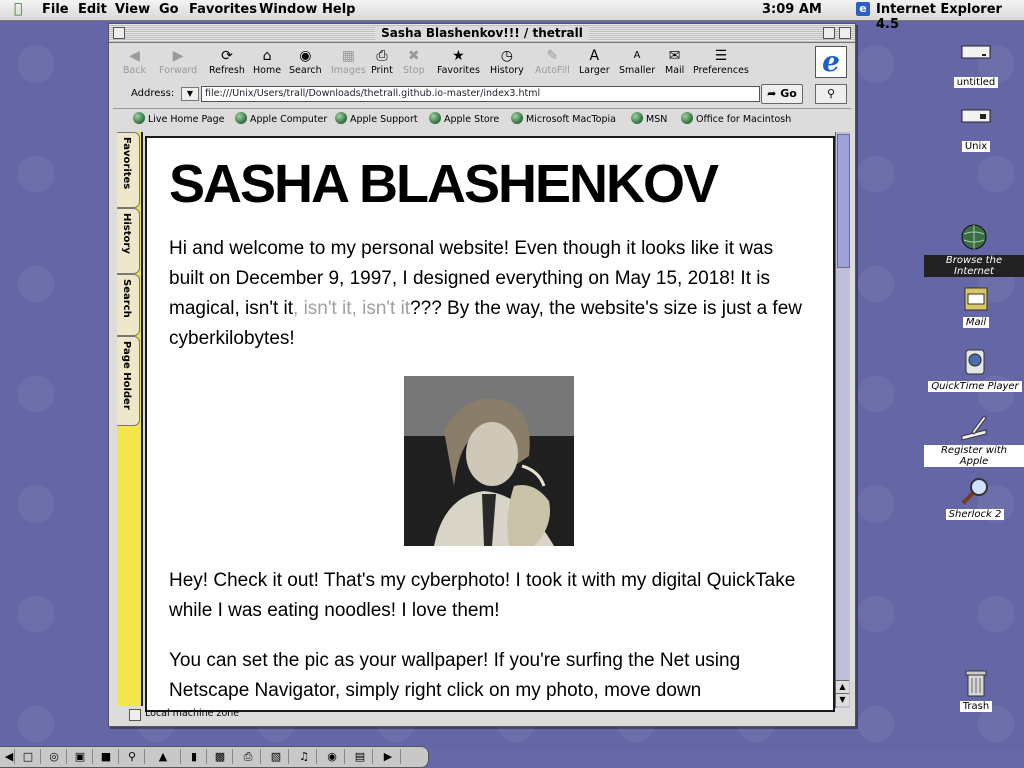  What do you see at coordinates (829, 33) in the screenshot?
I see `zoom-box-icon` at bounding box center [829, 33].